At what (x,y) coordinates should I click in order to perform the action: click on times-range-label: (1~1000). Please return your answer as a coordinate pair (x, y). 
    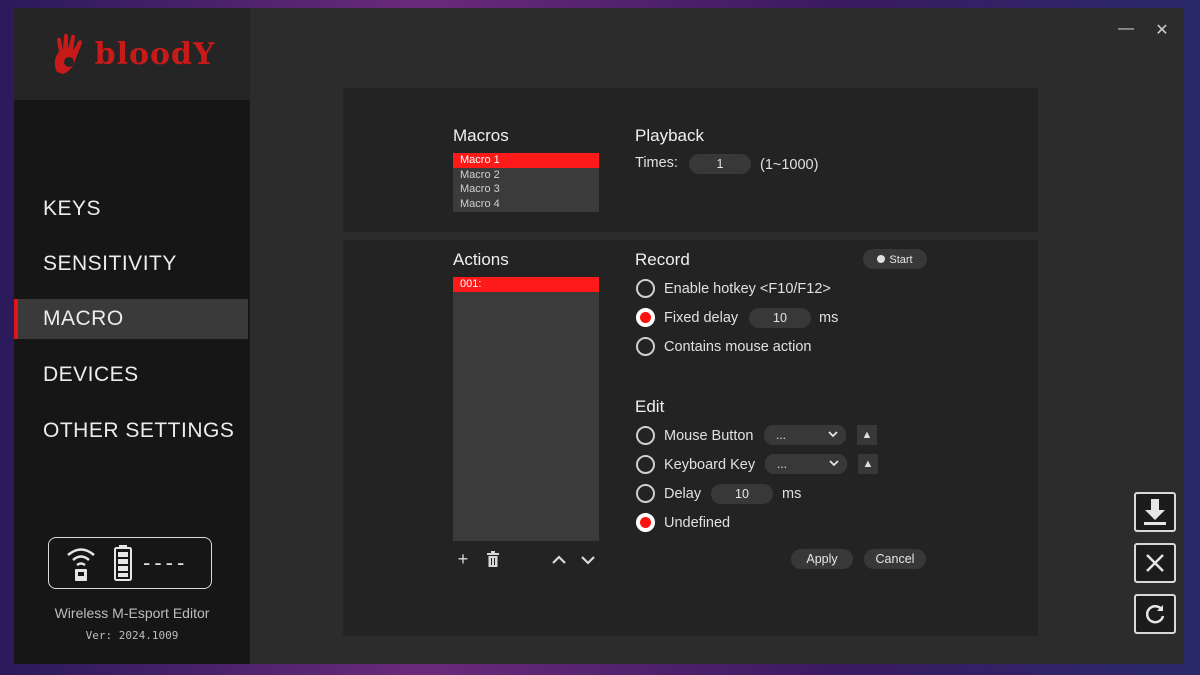
    Looking at the image, I should click on (789, 165).